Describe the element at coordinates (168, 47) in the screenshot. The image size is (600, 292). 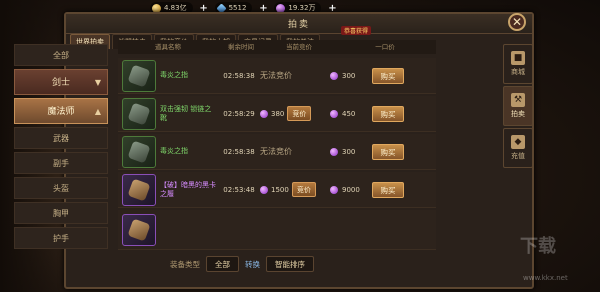
I see `col-item: 道具名称` at that location.